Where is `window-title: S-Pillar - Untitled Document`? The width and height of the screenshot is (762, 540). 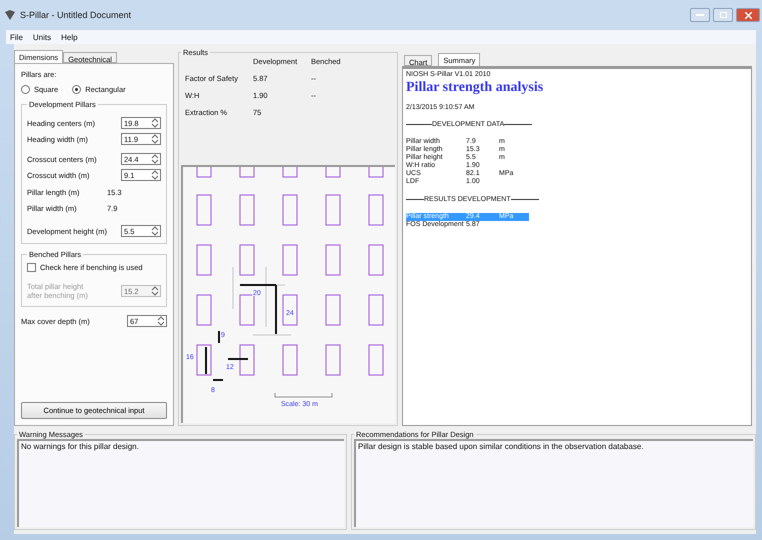
window-title: S-Pillar - Untitled Document is located at coordinates (76, 15).